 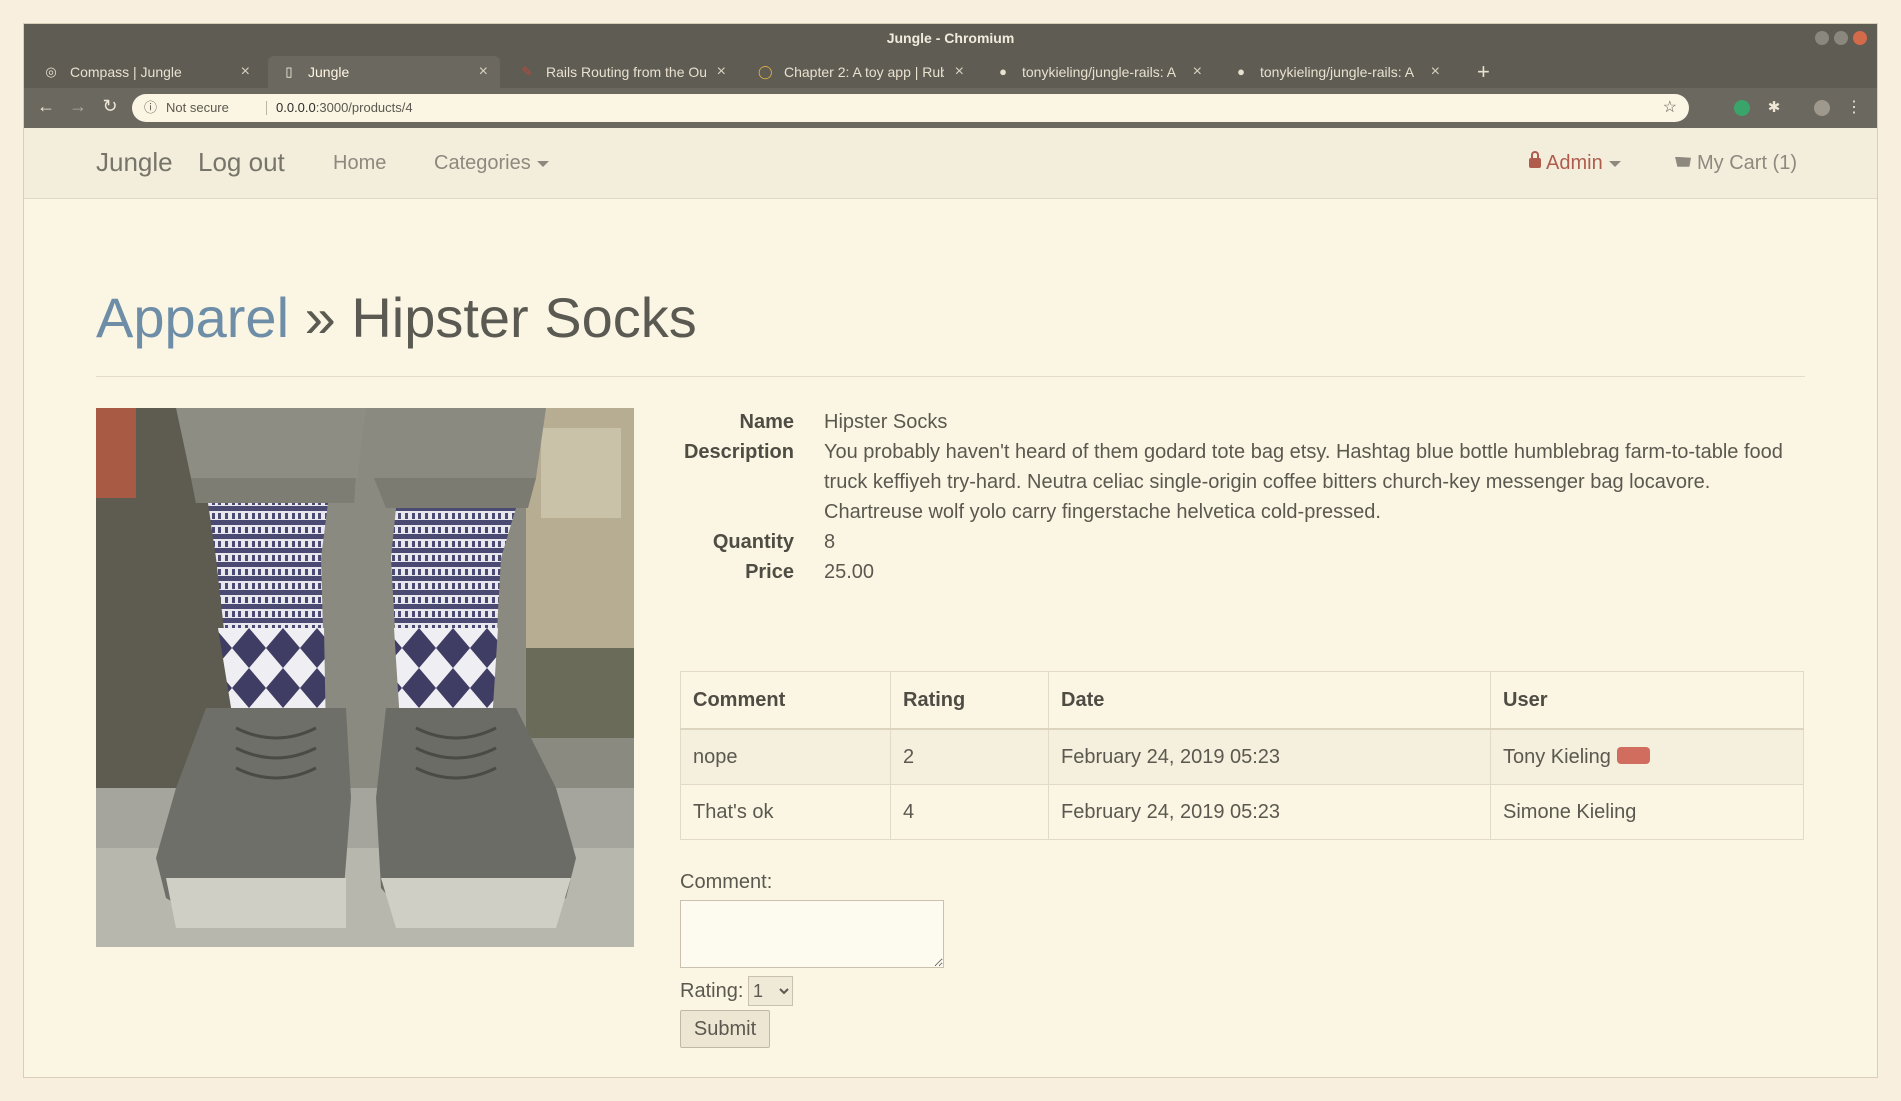 What do you see at coordinates (1199, 422) in the screenshot?
I see `detail-row-name: Name Hipster Socks` at bounding box center [1199, 422].